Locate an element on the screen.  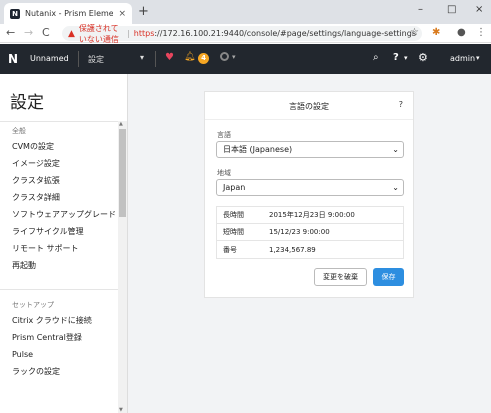
language-select: 日本語 (Japanese) ⌄ is located at coordinates (310, 149).